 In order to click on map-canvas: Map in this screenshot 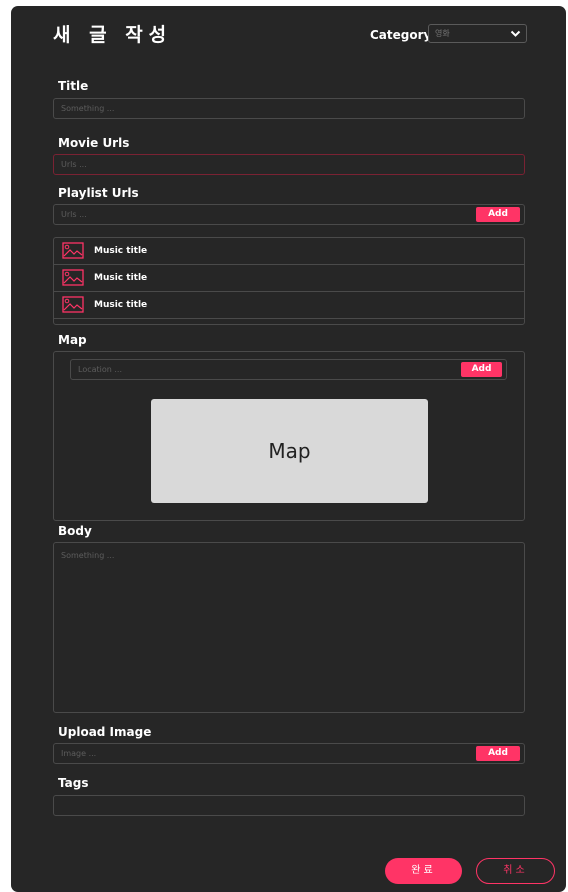, I will do `click(289, 451)`.